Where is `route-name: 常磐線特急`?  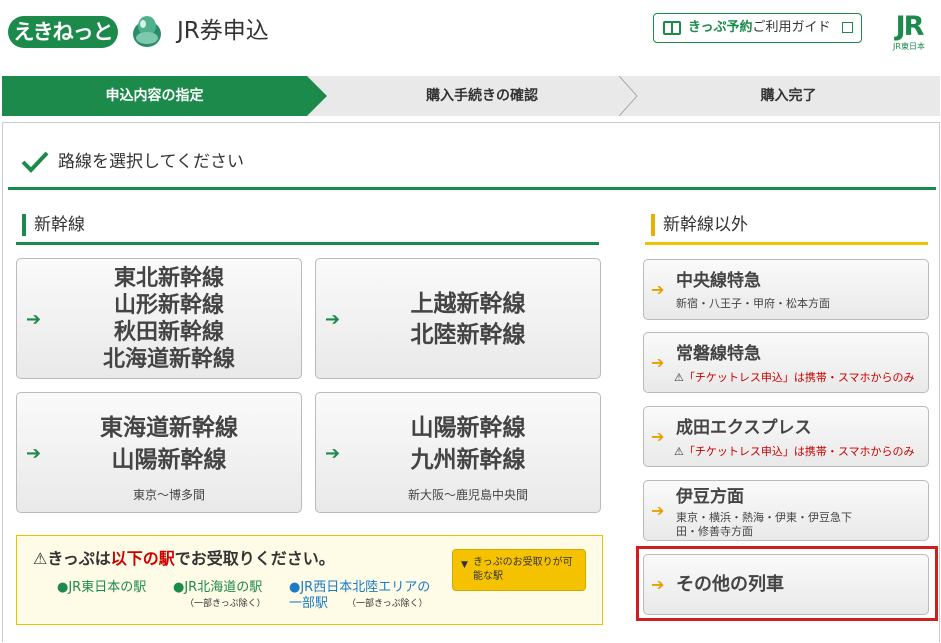 route-name: 常磐線特急 is located at coordinates (718, 354).